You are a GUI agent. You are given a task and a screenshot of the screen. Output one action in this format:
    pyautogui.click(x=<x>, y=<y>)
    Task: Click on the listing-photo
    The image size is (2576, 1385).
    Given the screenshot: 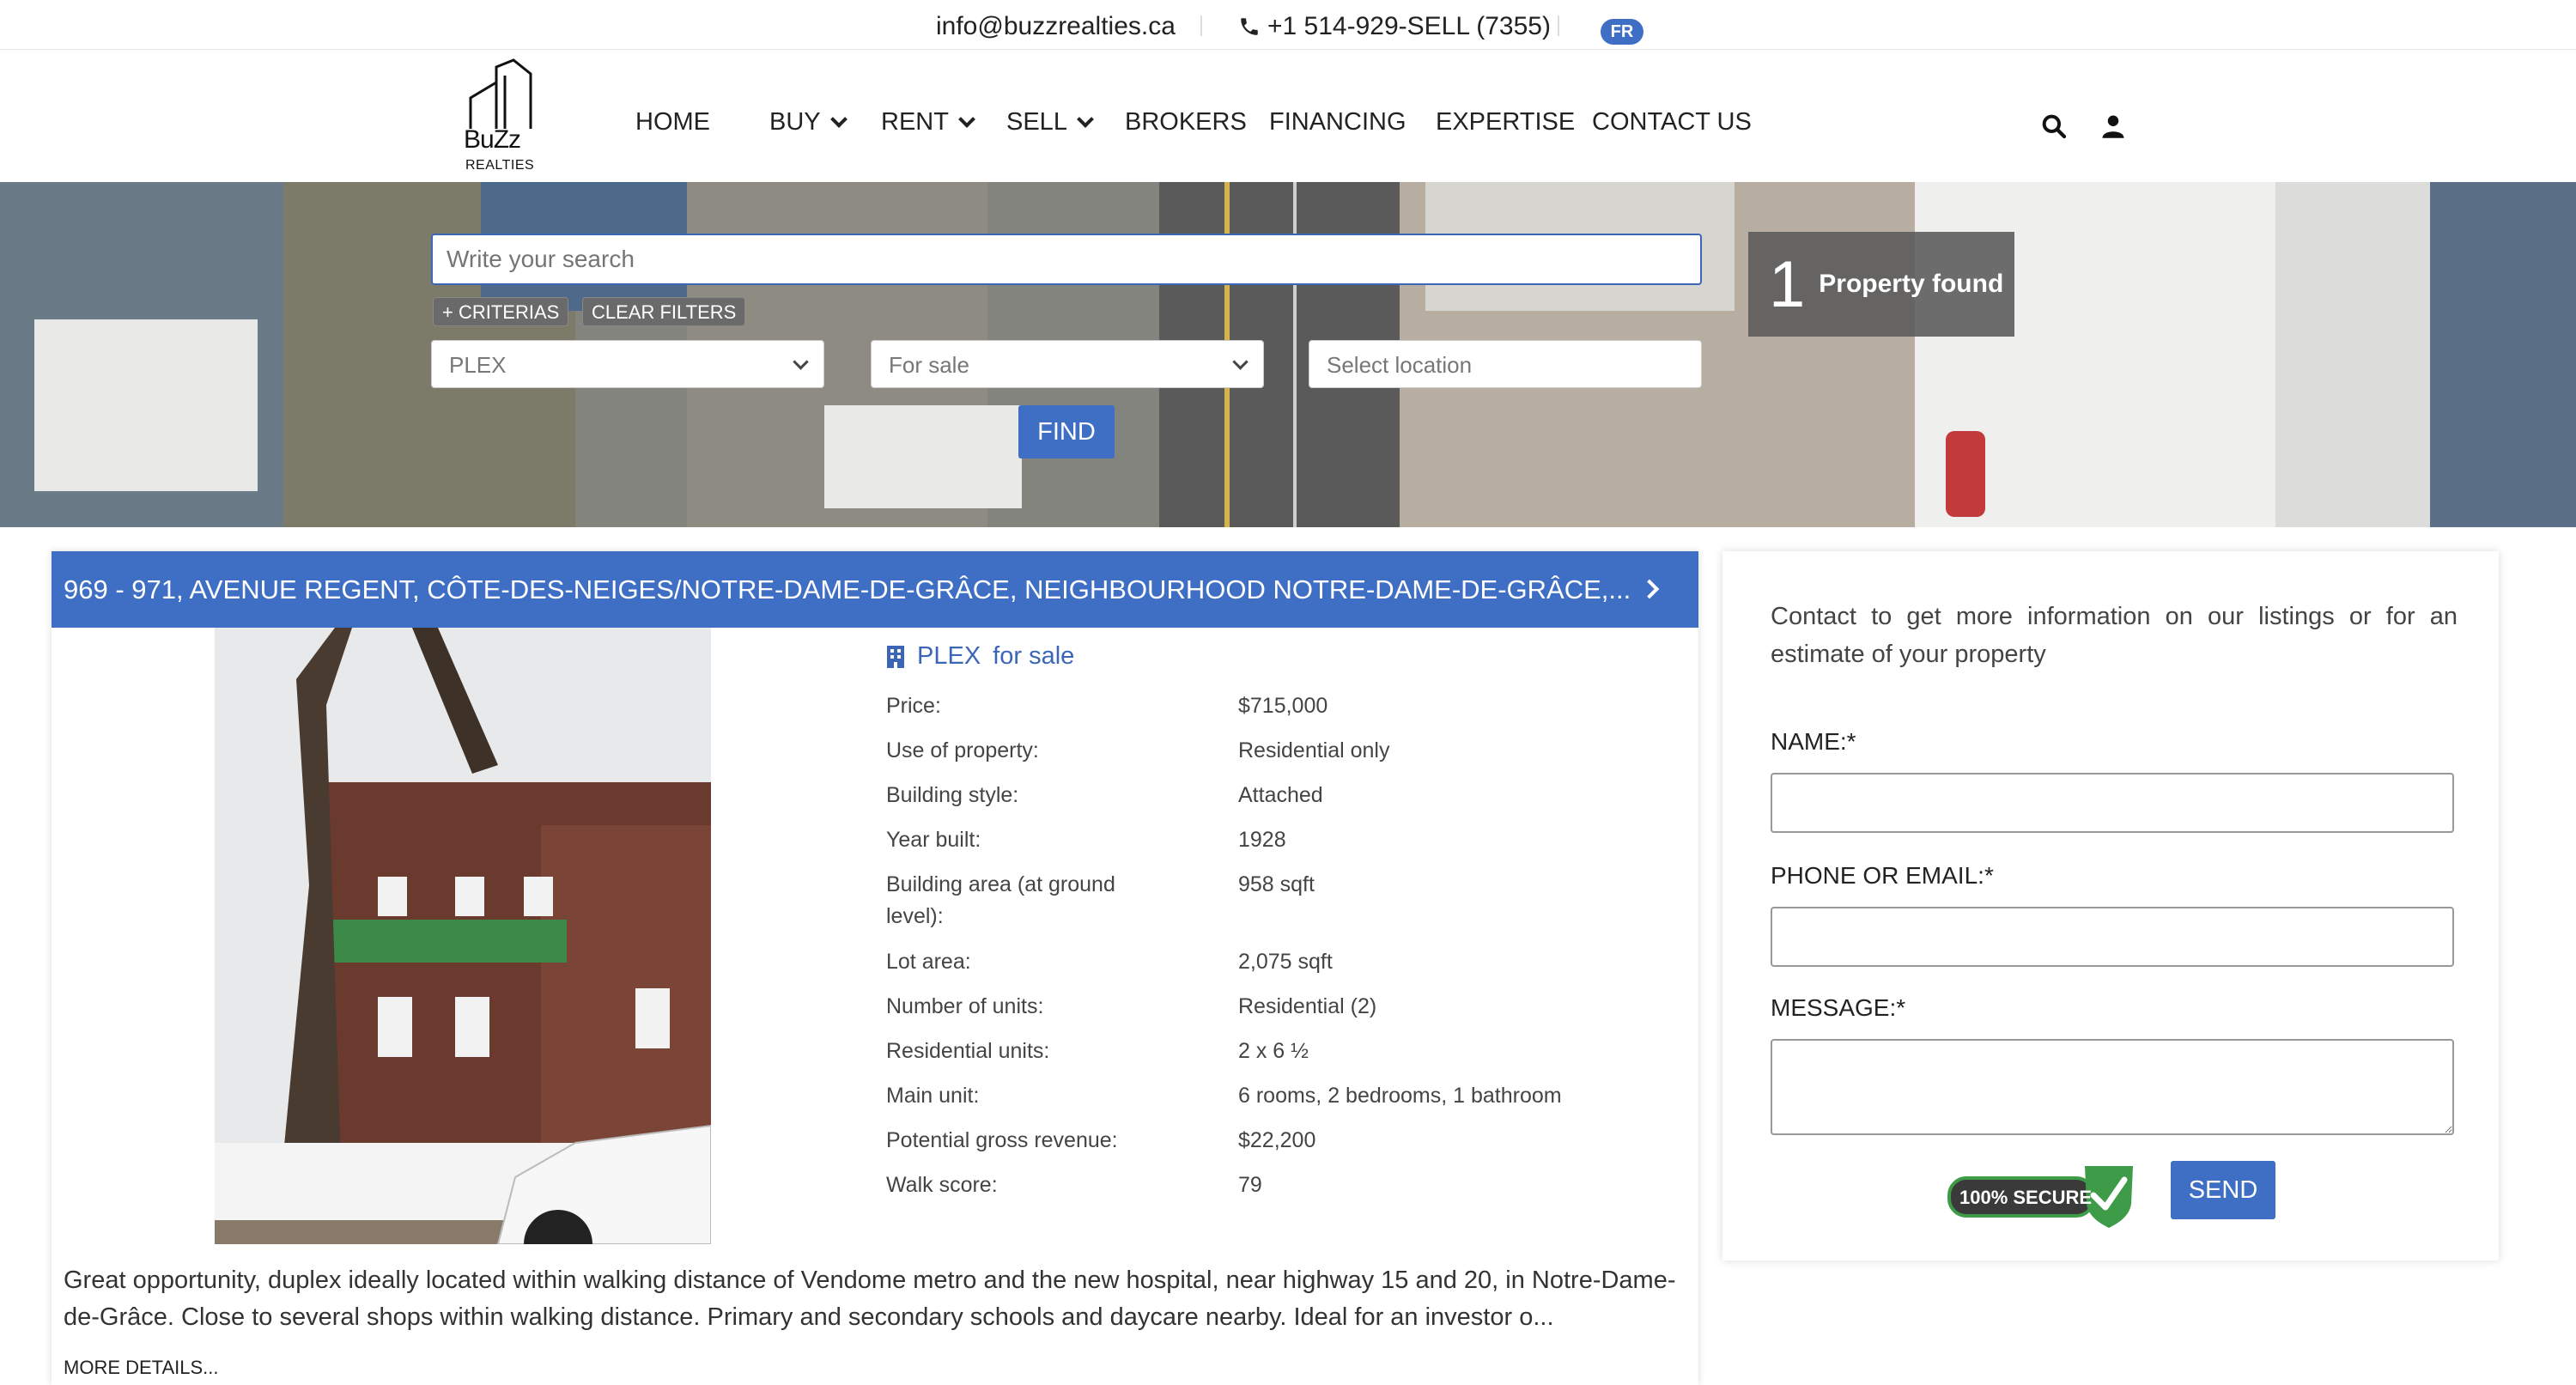 What is the action you would take?
    pyautogui.click(x=463, y=936)
    